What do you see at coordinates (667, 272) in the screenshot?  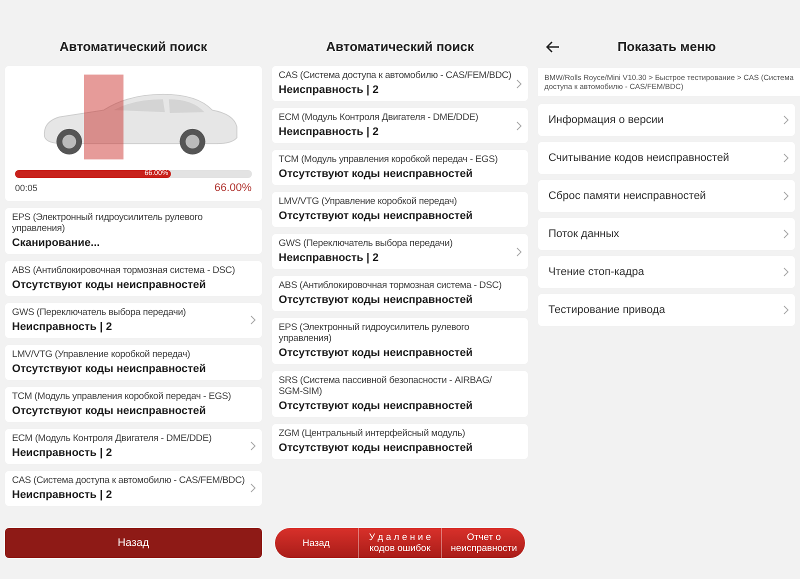 I see `menu-item: Чтение стоп-кадра` at bounding box center [667, 272].